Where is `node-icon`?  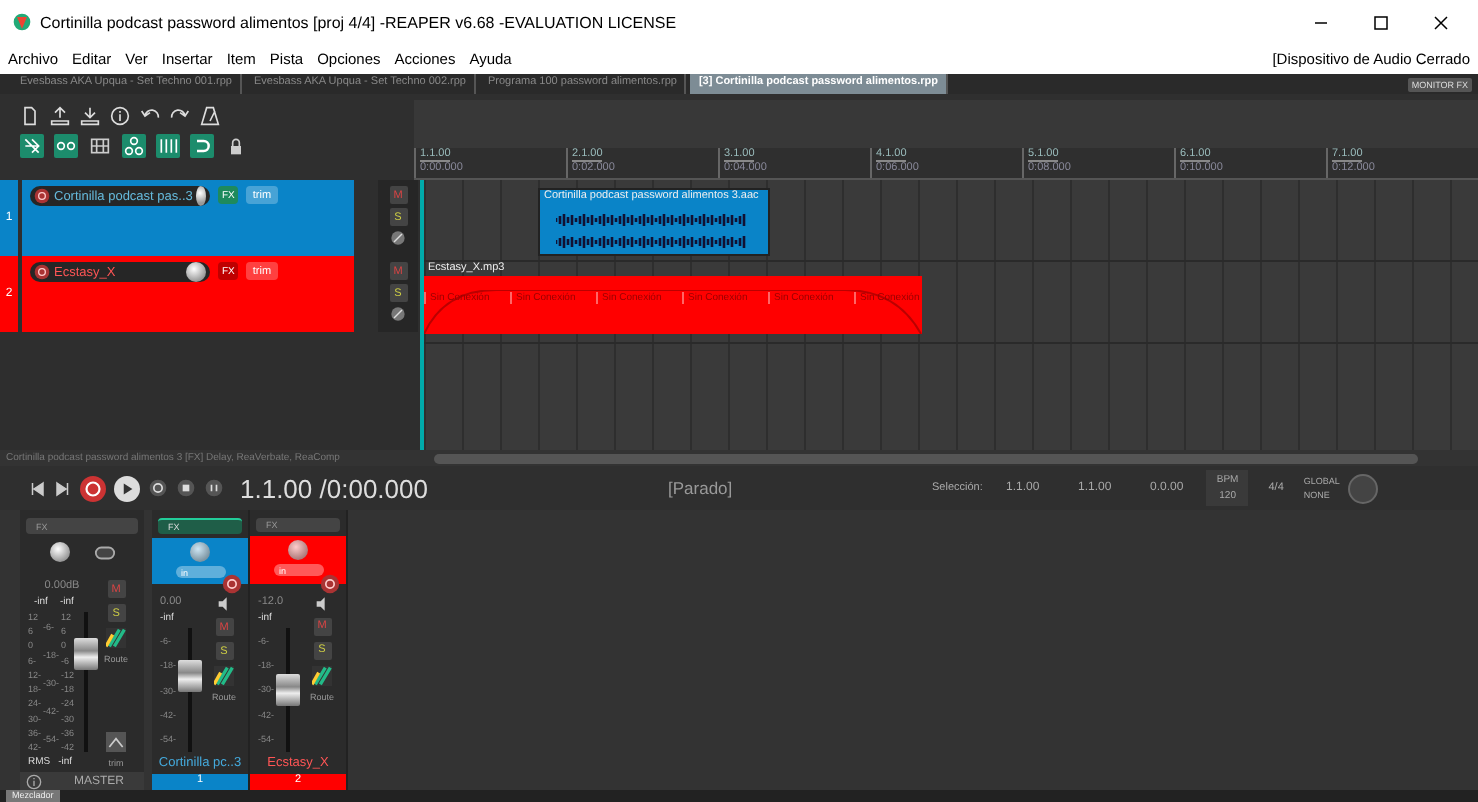
node-icon is located at coordinates (134, 146).